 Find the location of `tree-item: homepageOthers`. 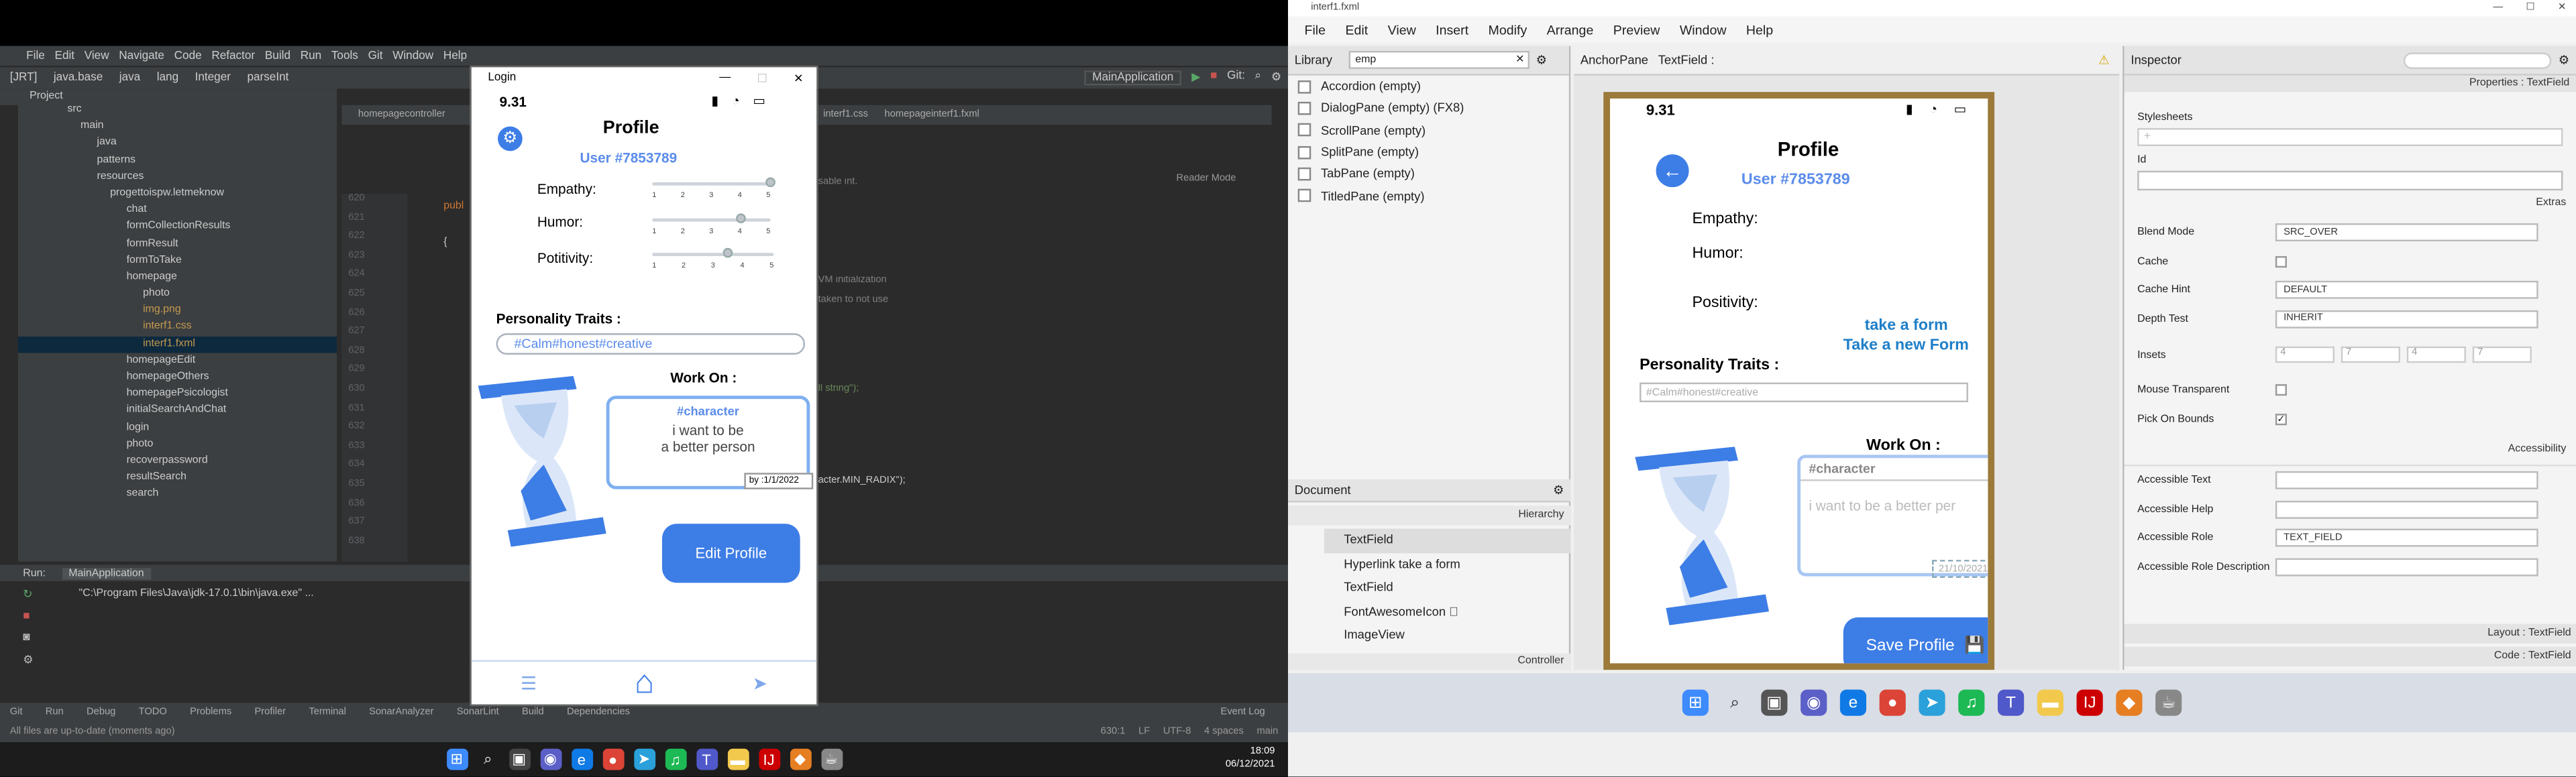

tree-item: homepageOthers is located at coordinates (177, 378).